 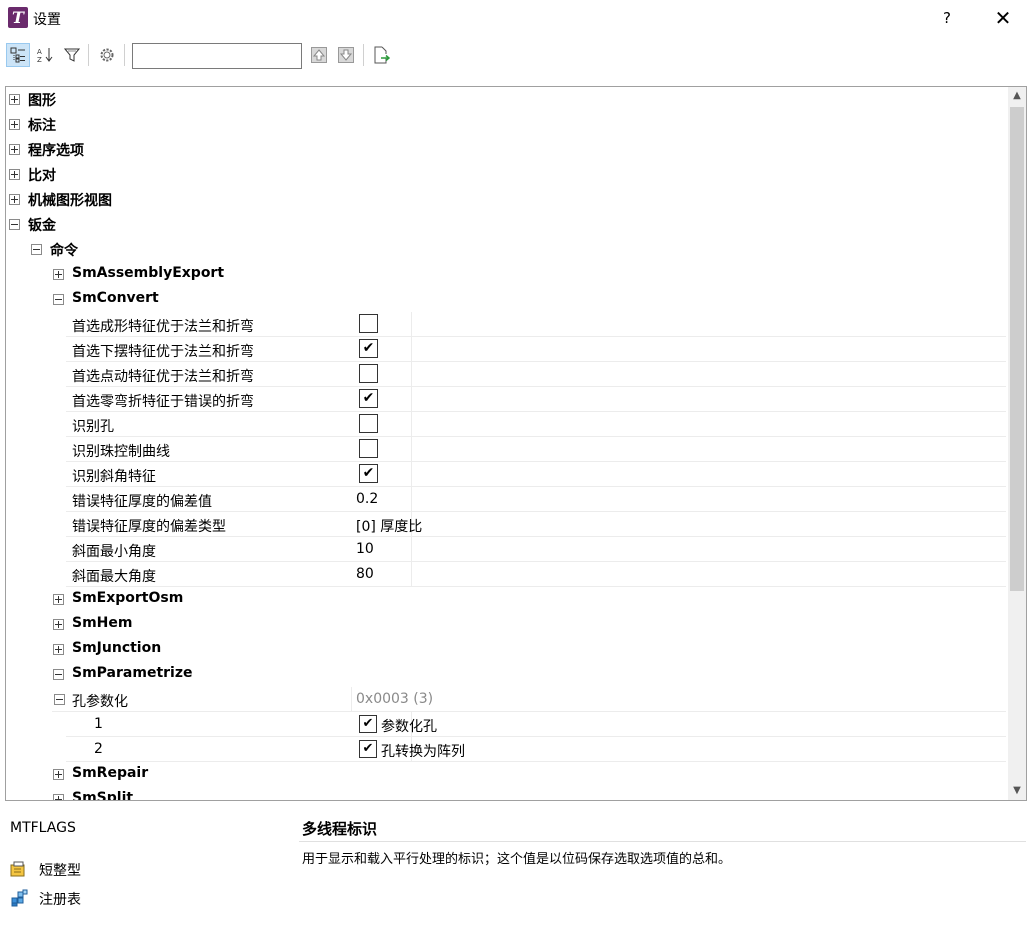 I want to click on tree-node-smexportosm: SmExportOsm, so click(x=506, y=599).